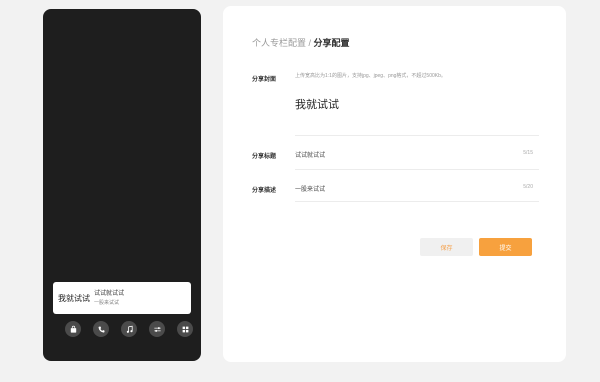 This screenshot has height=382, width=600. Describe the element at coordinates (157, 329) in the screenshot. I see `settings-sliders-icon` at that location.